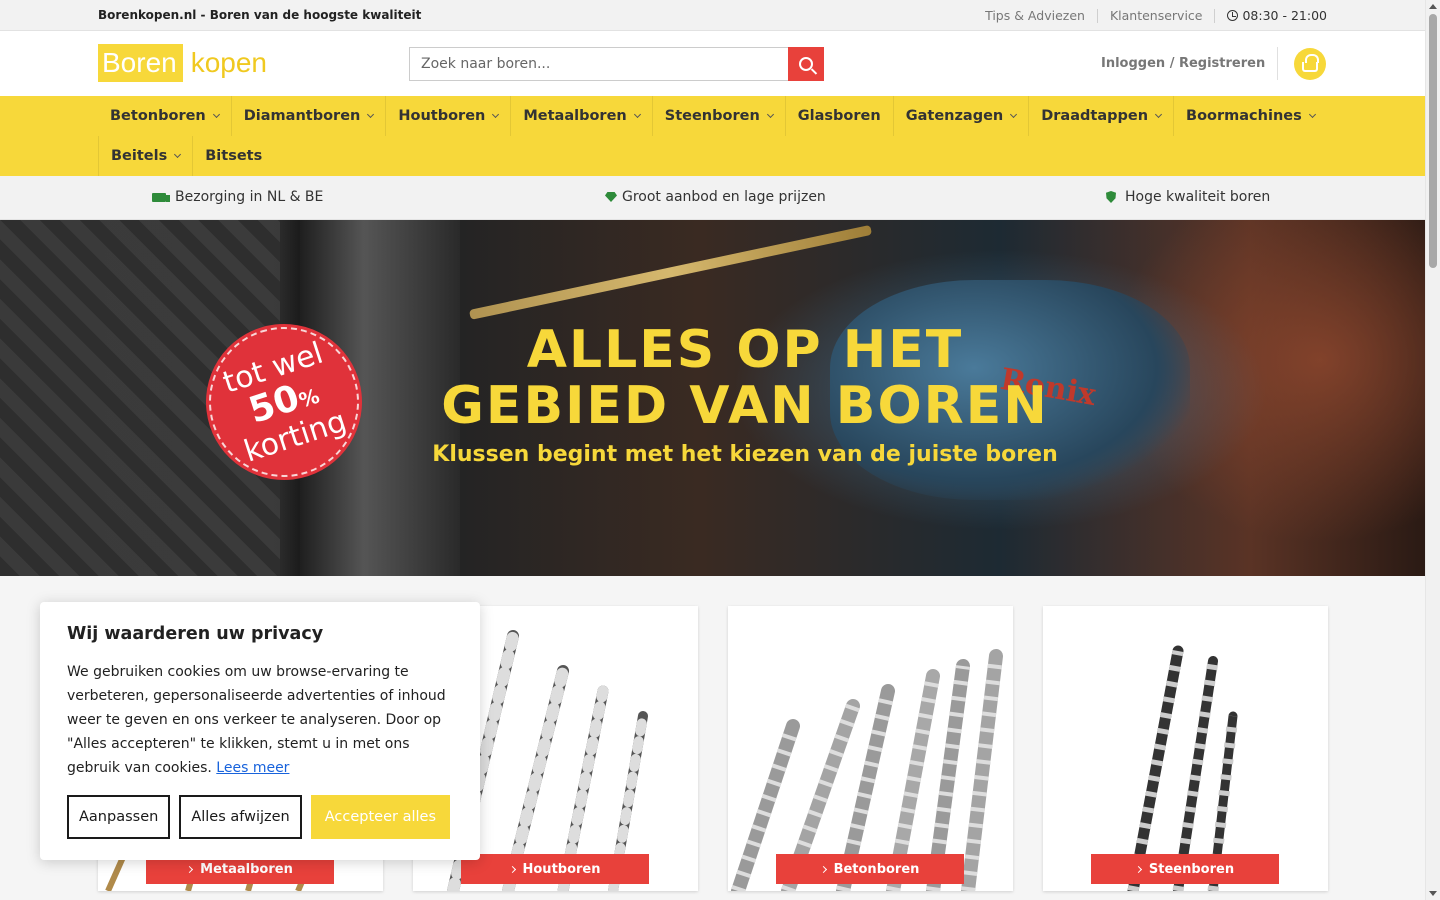 The image size is (1440, 900). Describe the element at coordinates (380, 817) in the screenshot. I see `accept-all-button: Accepteer alles` at that location.